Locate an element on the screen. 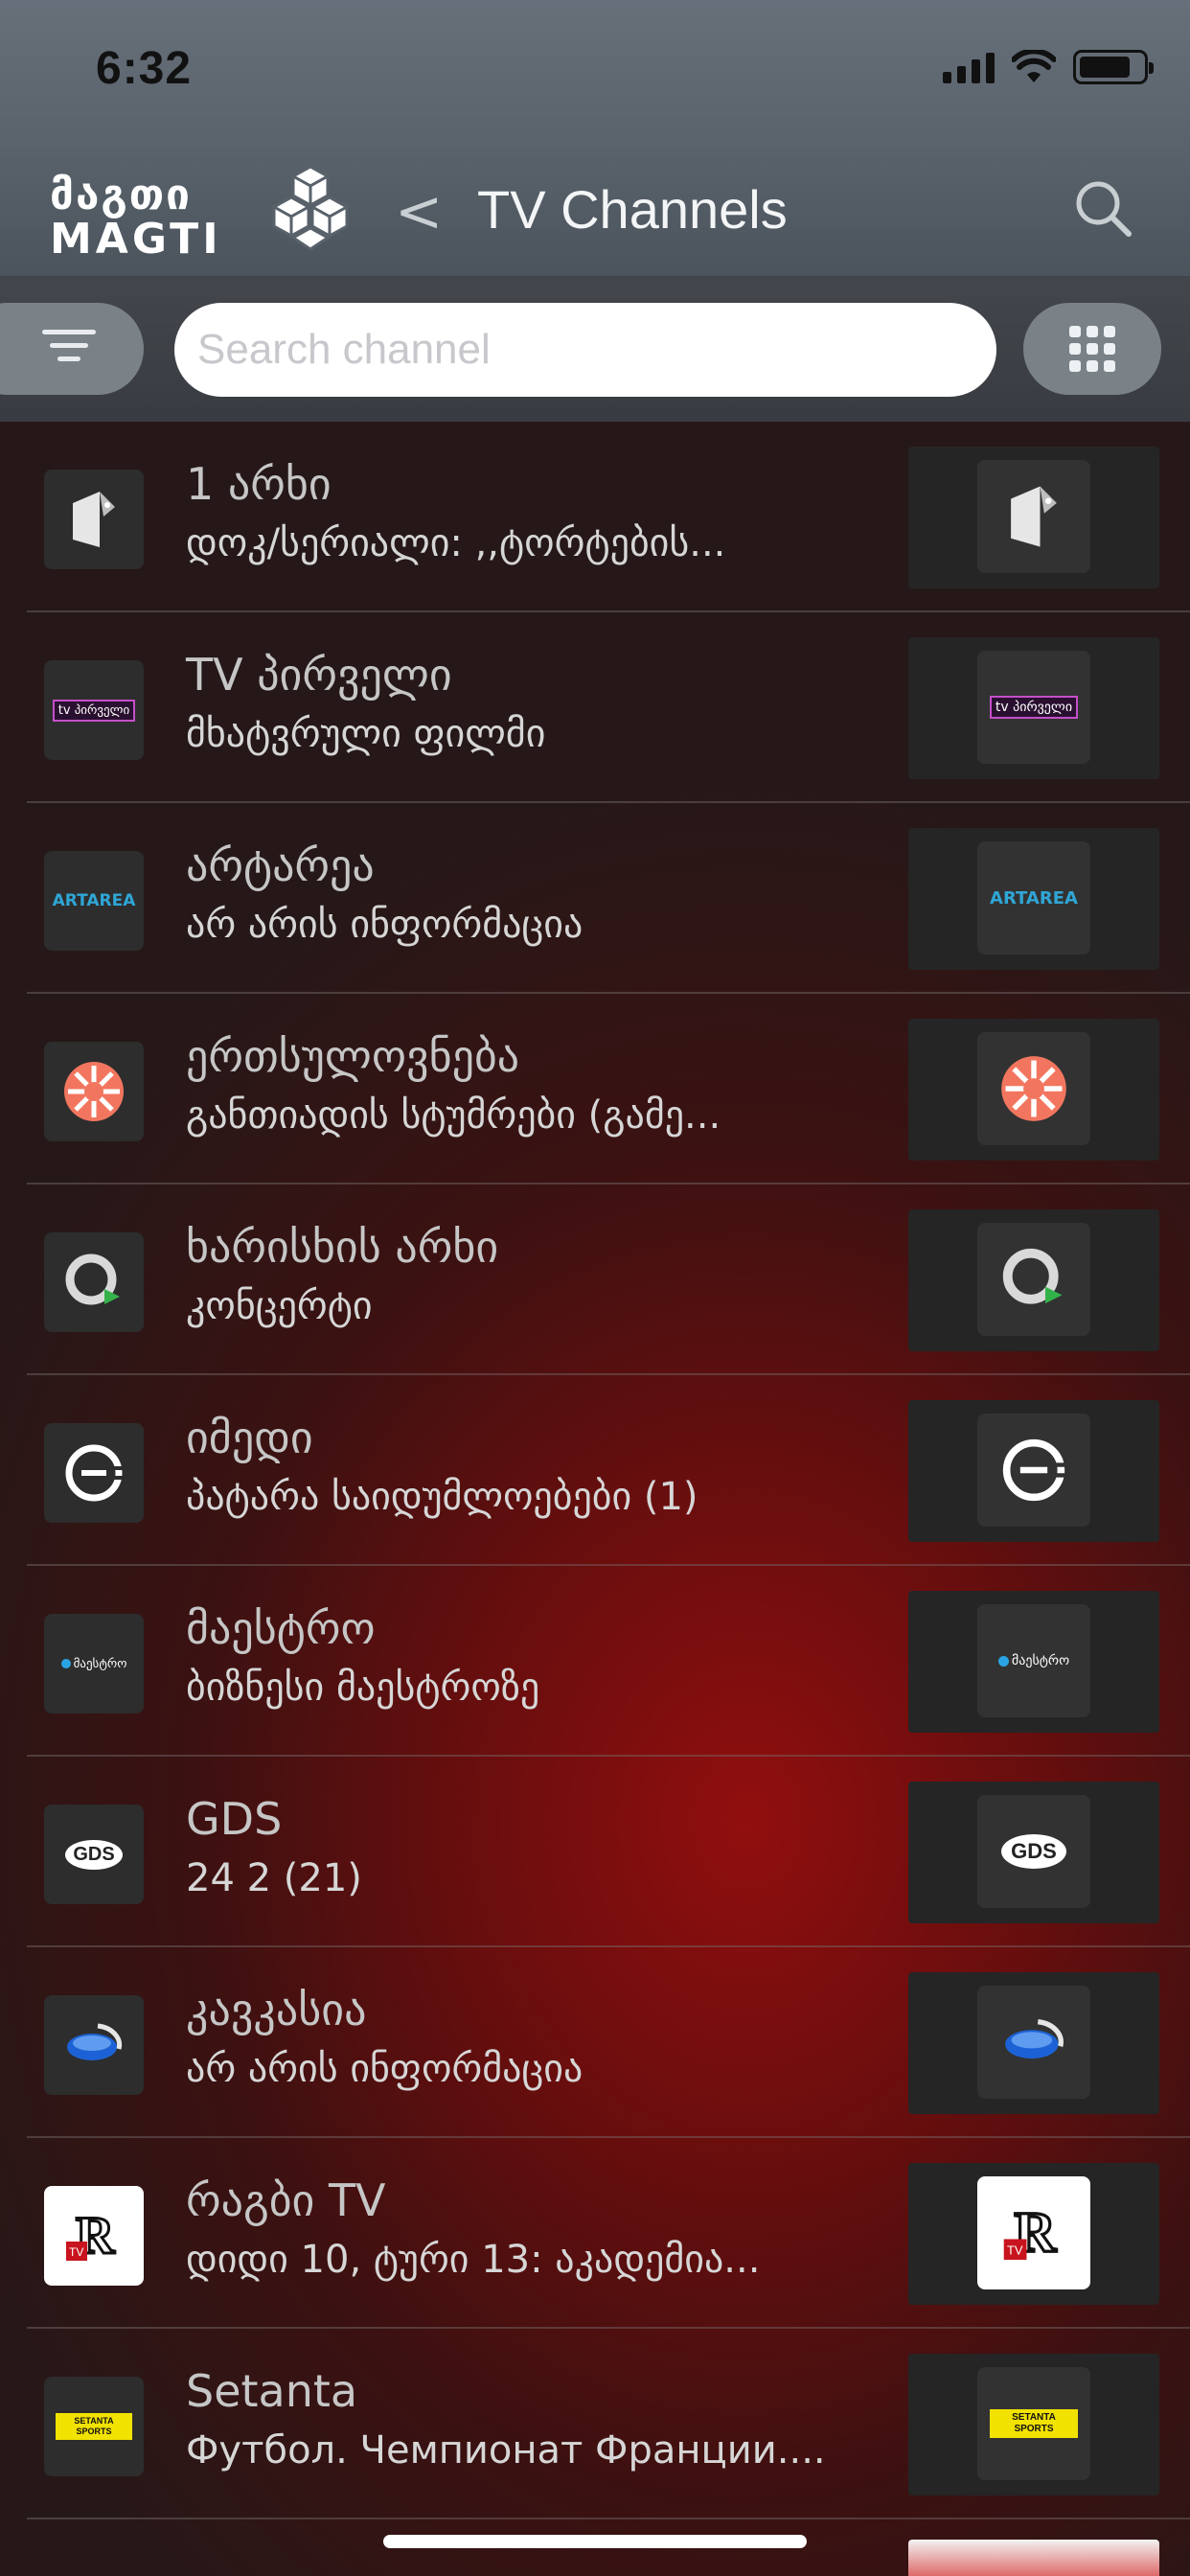 This screenshot has width=1190, height=2576. header-bar: 6:32 მაგთი MAGTI < TV Channels is located at coordinates (595, 139).